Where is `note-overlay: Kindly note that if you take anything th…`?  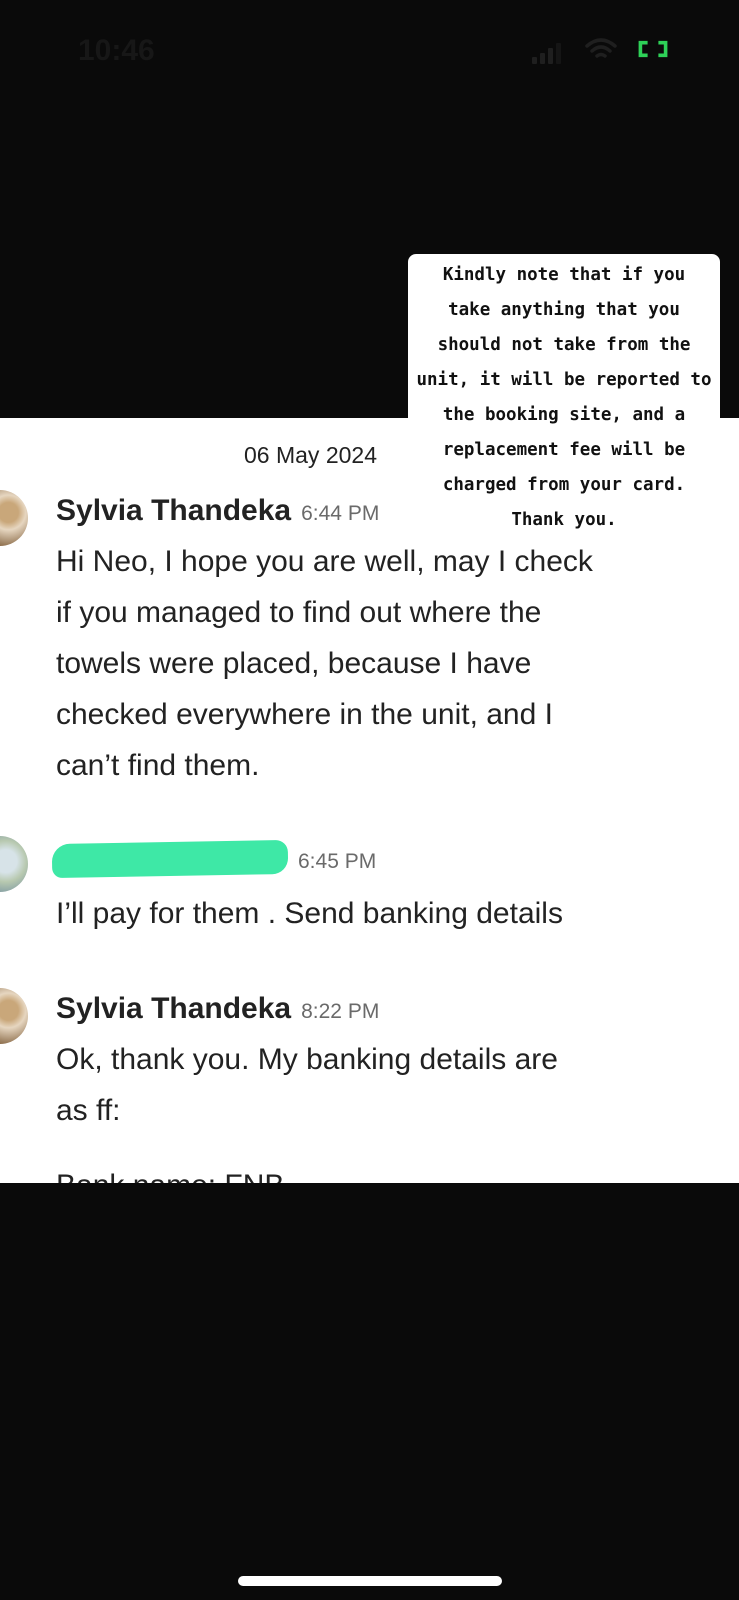
note-overlay: Kindly note that if you take anything th… is located at coordinates (564, 400).